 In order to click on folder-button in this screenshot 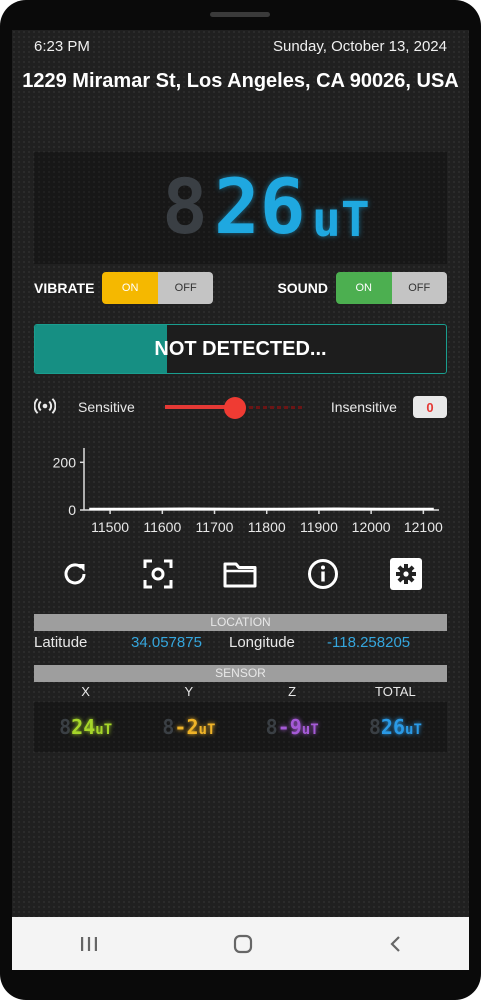, I will do `click(240, 574)`.